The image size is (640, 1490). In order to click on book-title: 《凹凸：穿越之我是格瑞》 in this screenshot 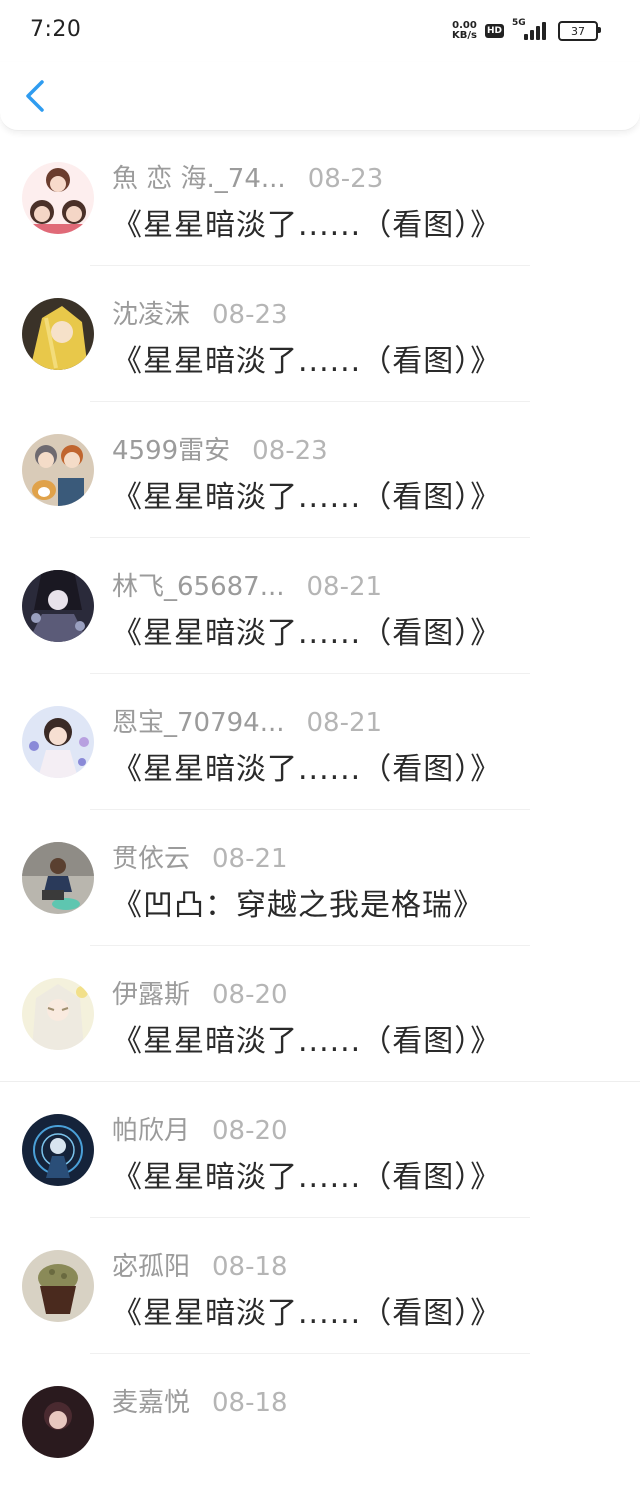, I will do `click(298, 902)`.